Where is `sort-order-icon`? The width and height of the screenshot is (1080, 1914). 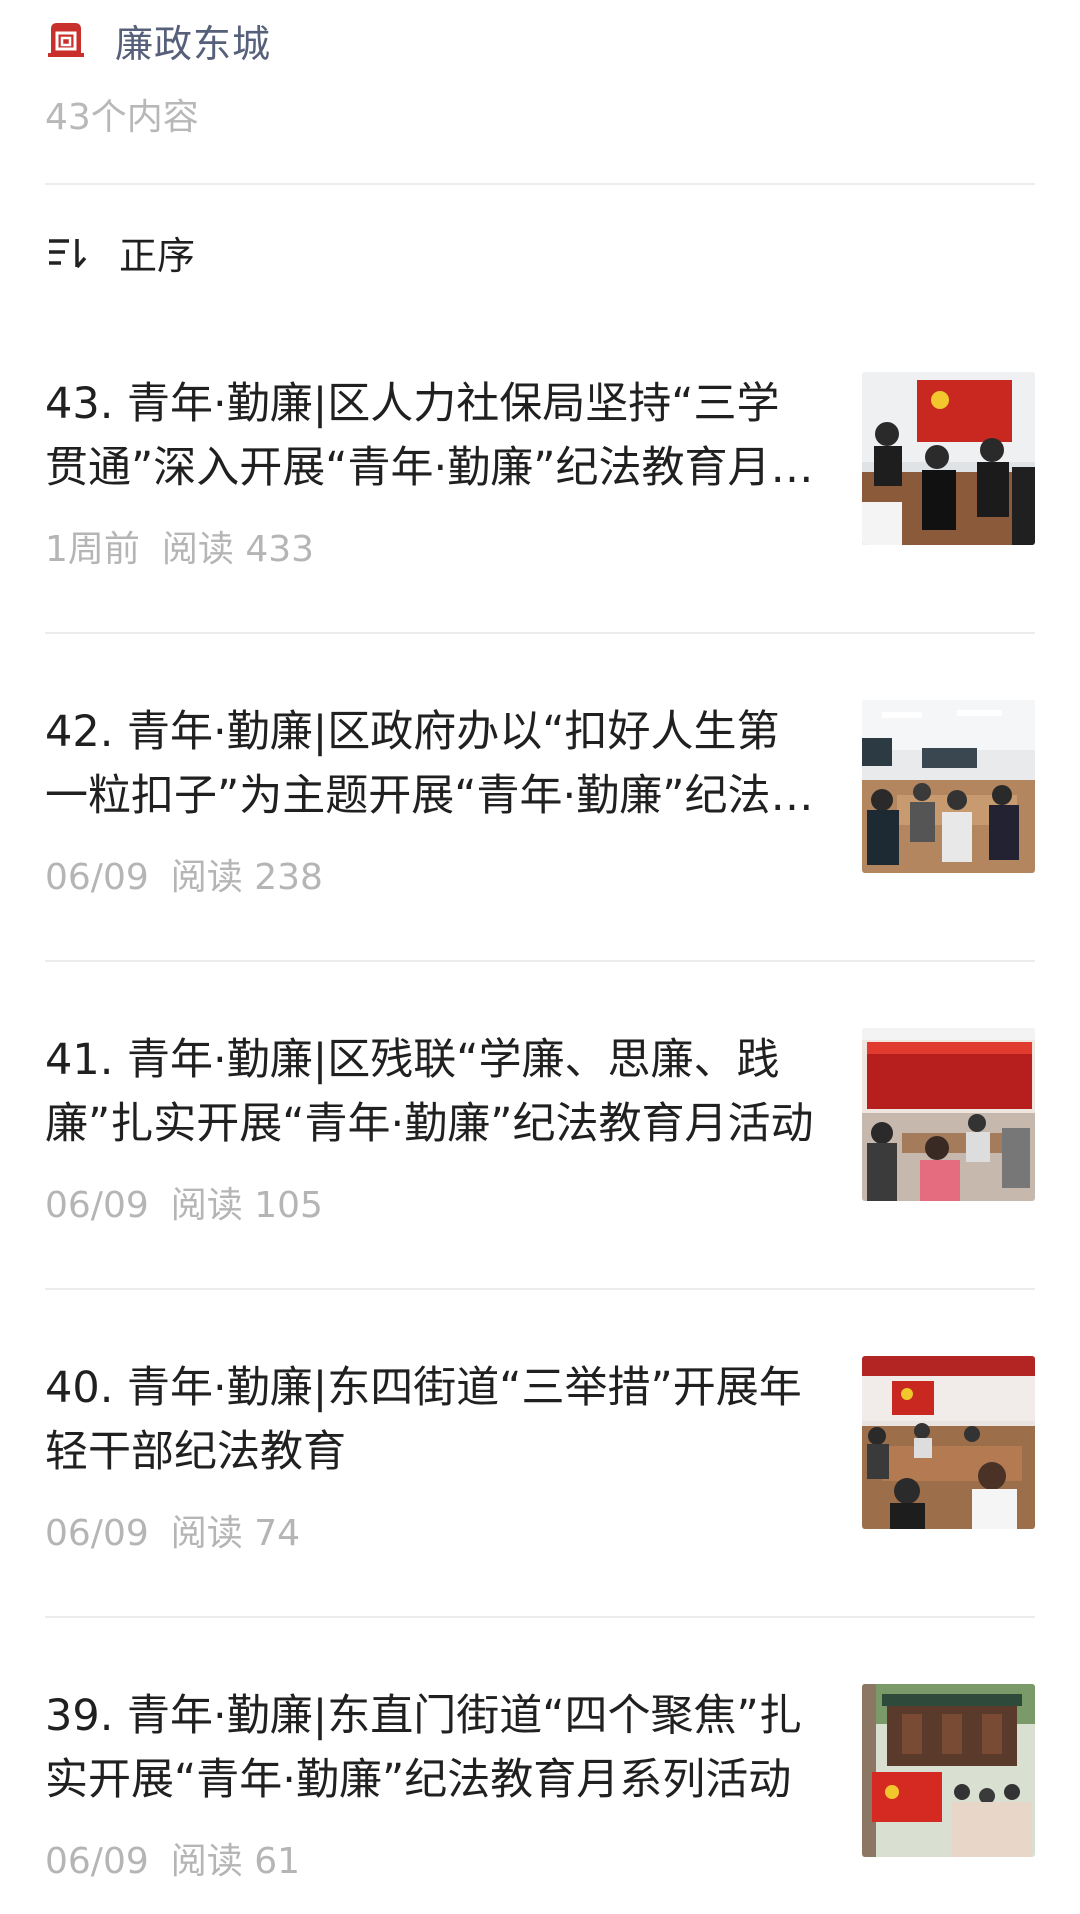 sort-order-icon is located at coordinates (67, 253).